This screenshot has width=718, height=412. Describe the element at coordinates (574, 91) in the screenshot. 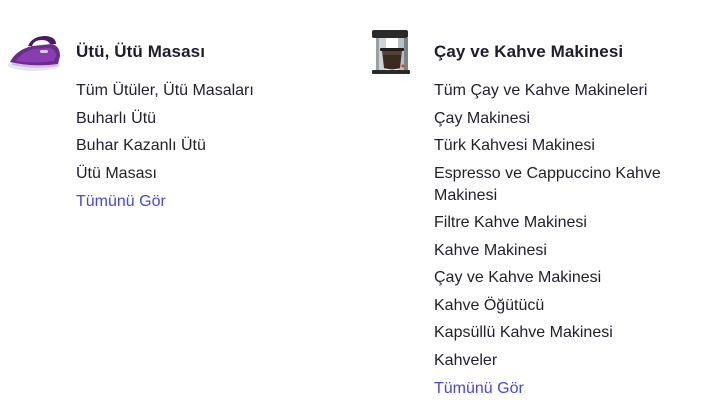

I see `subcategory-link: Tüm Çay ve Kahve Makineleri` at that location.